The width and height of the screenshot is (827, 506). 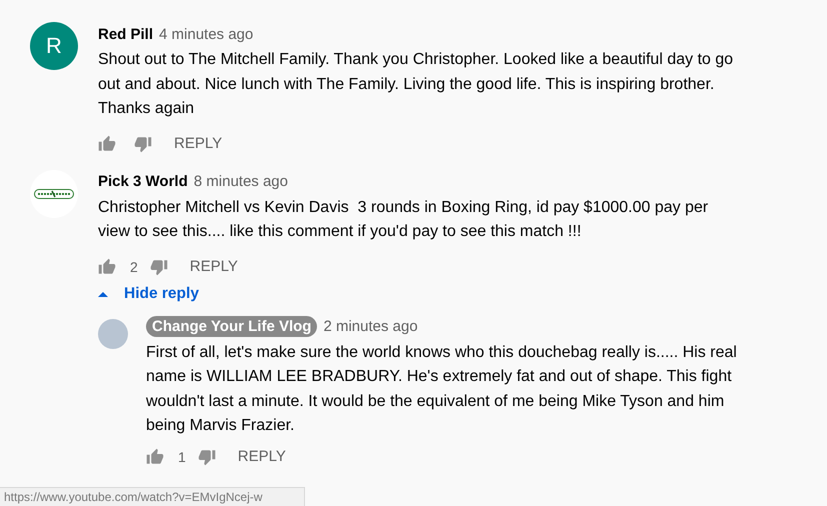 What do you see at coordinates (148, 293) in the screenshot?
I see `hide-replies-button: Hide reply` at bounding box center [148, 293].